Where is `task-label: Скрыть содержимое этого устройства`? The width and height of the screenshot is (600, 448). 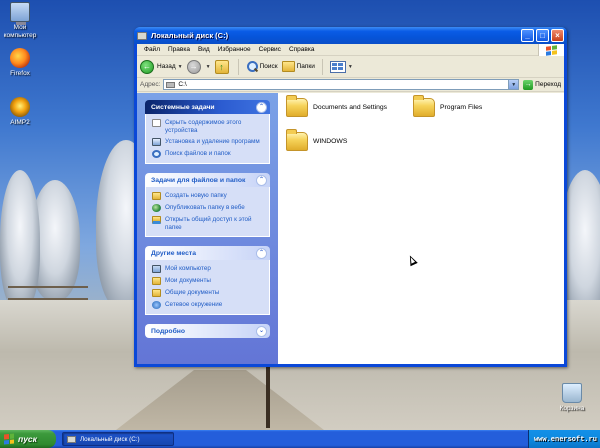
task-label: Скрыть содержимое этого устройства is located at coordinates (203, 126).